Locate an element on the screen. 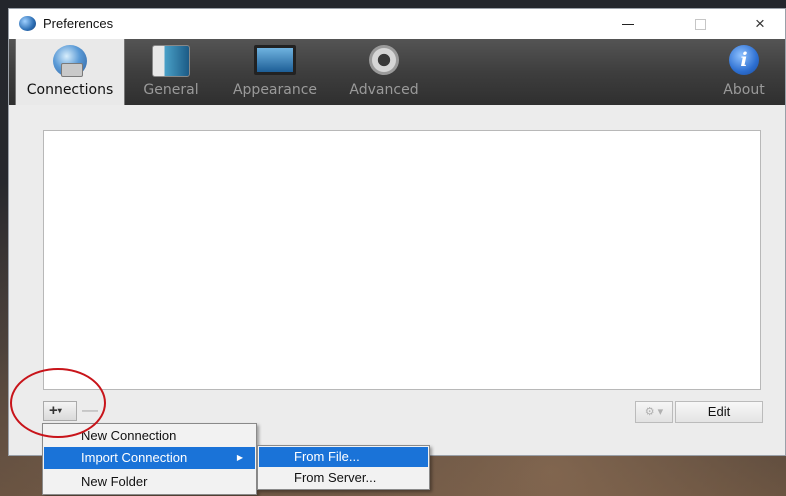  menu-item-label: Import Connection is located at coordinates (134, 457).